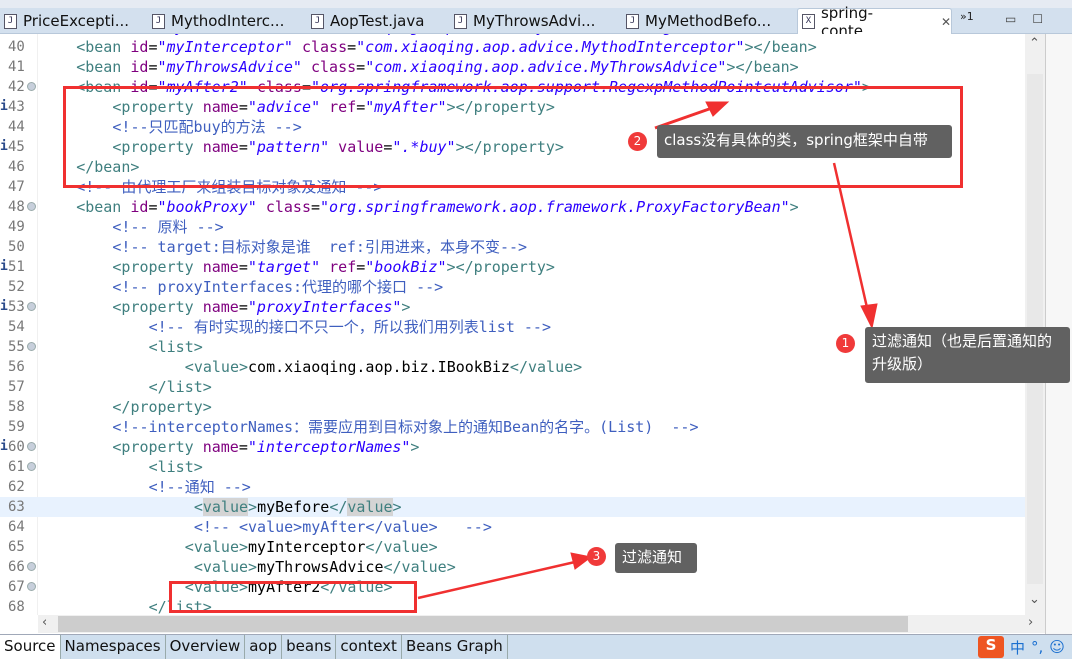 This screenshot has width=1072, height=659. Describe the element at coordinates (869, 316) in the screenshot. I see `arrow-1-head` at that location.